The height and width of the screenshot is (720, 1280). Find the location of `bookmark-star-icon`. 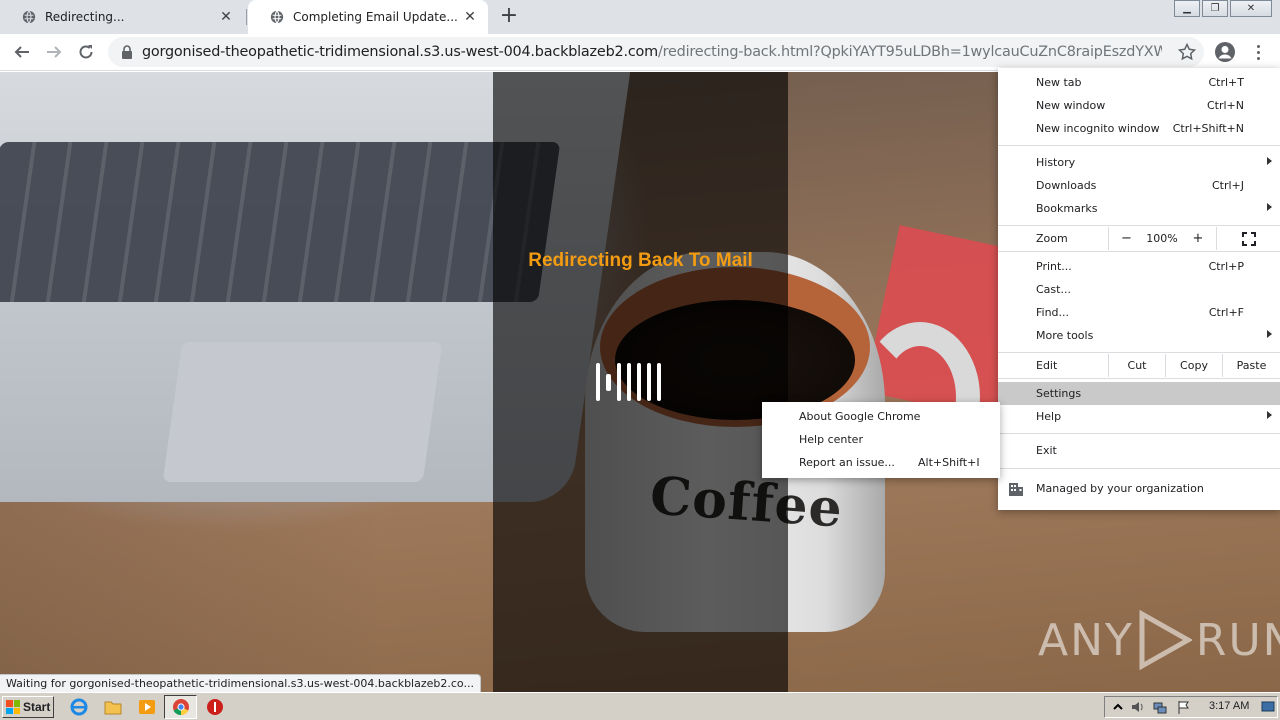

bookmark-star-icon is located at coordinates (1187, 52).